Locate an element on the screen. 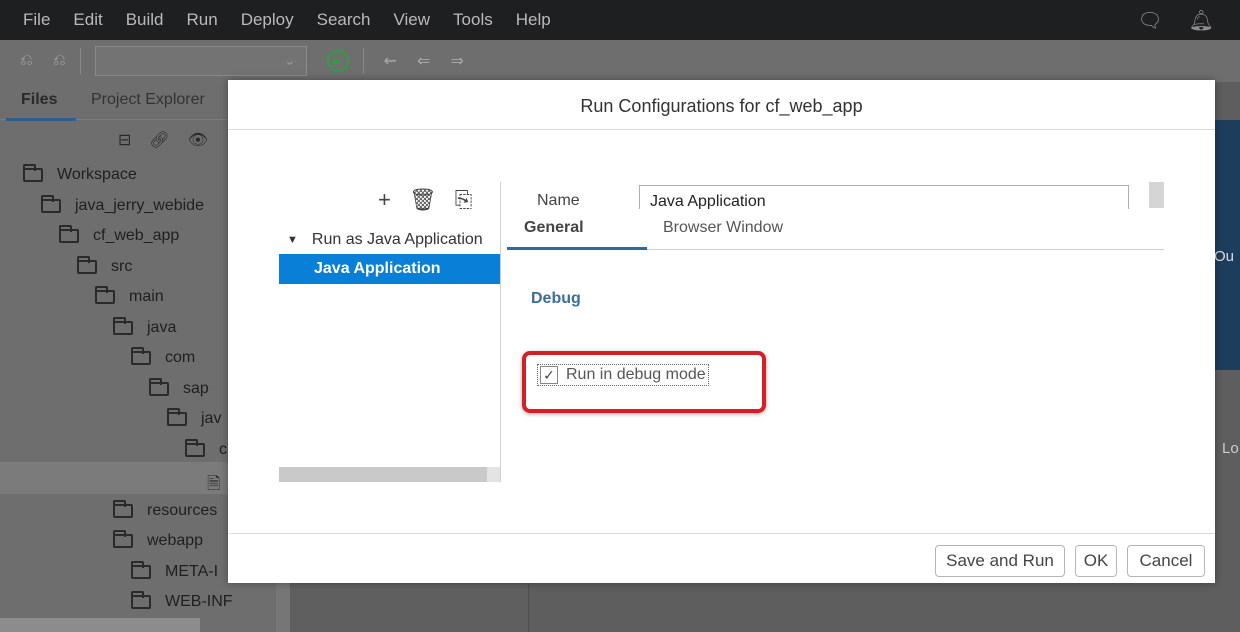  annotation-highlight-box is located at coordinates (644, 382).